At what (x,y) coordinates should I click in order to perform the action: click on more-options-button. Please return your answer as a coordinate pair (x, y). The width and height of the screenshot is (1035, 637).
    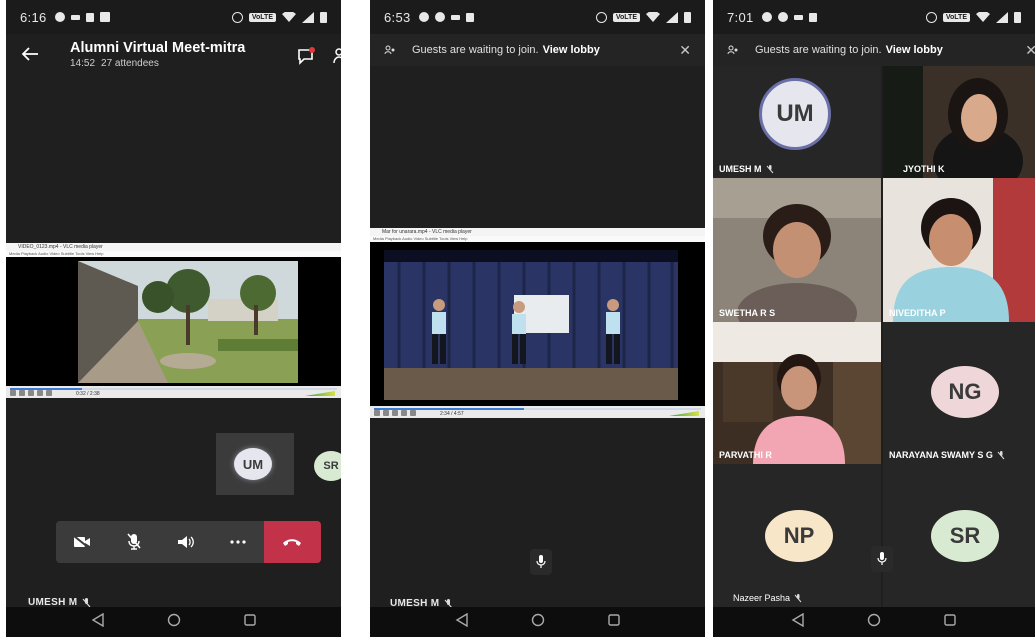
    Looking at the image, I should click on (238, 542).